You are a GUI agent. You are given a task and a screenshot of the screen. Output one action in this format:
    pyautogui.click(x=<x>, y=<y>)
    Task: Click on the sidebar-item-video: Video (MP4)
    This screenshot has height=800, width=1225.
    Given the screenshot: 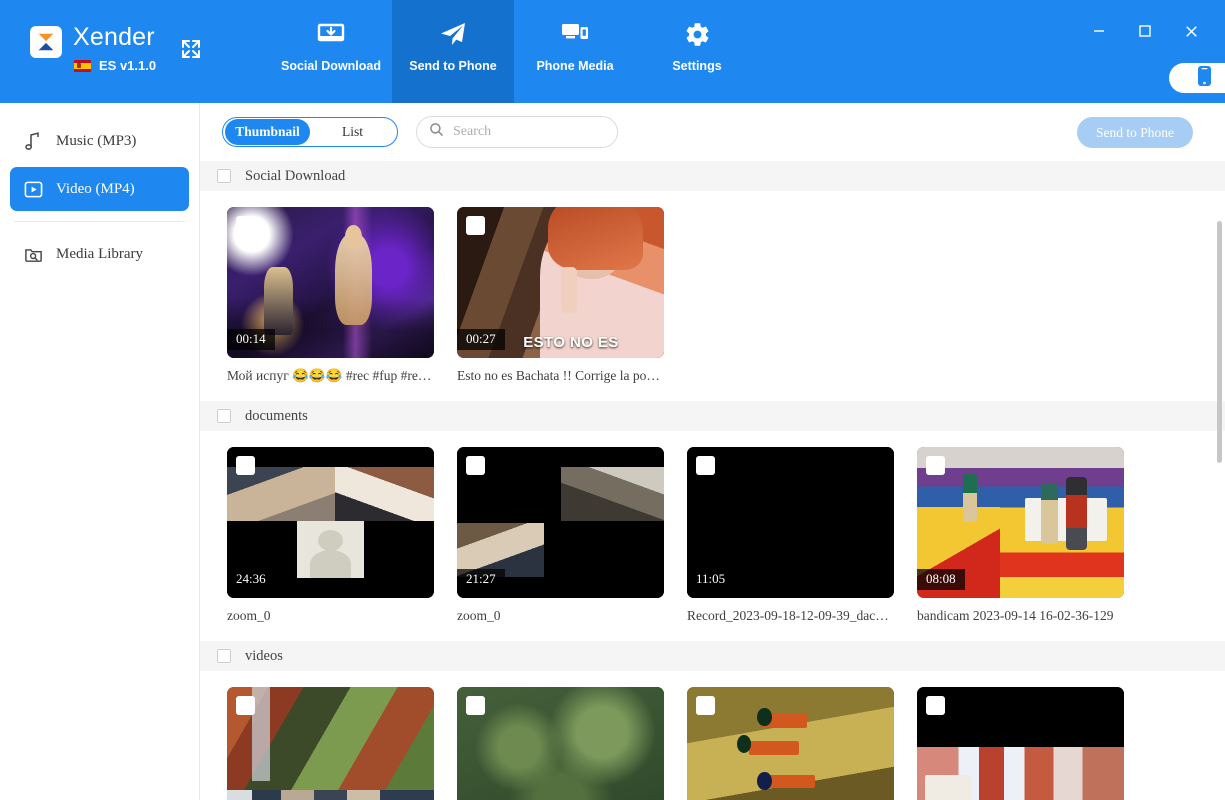 What is the action you would take?
    pyautogui.click(x=99, y=189)
    